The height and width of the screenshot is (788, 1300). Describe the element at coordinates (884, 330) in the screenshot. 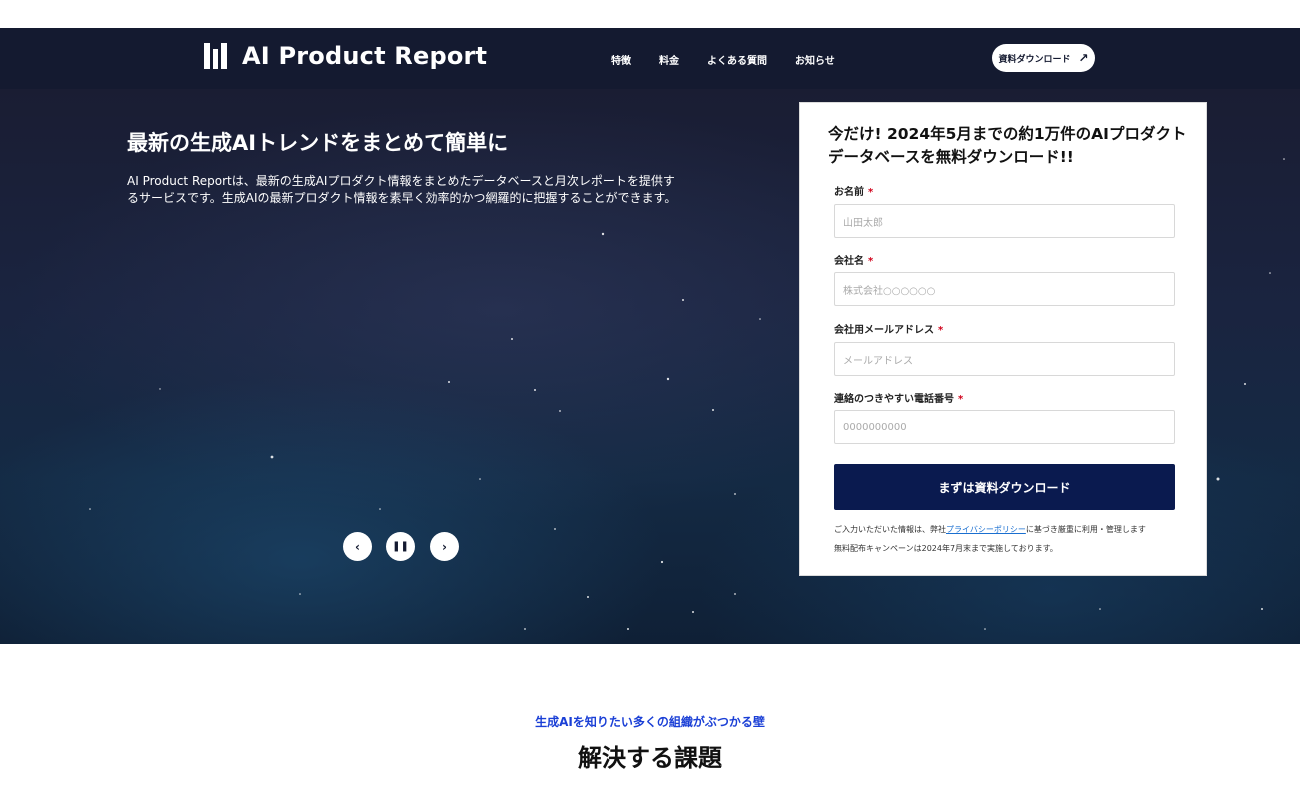

I see `email-label-text: 会社用メールアドレス` at that location.